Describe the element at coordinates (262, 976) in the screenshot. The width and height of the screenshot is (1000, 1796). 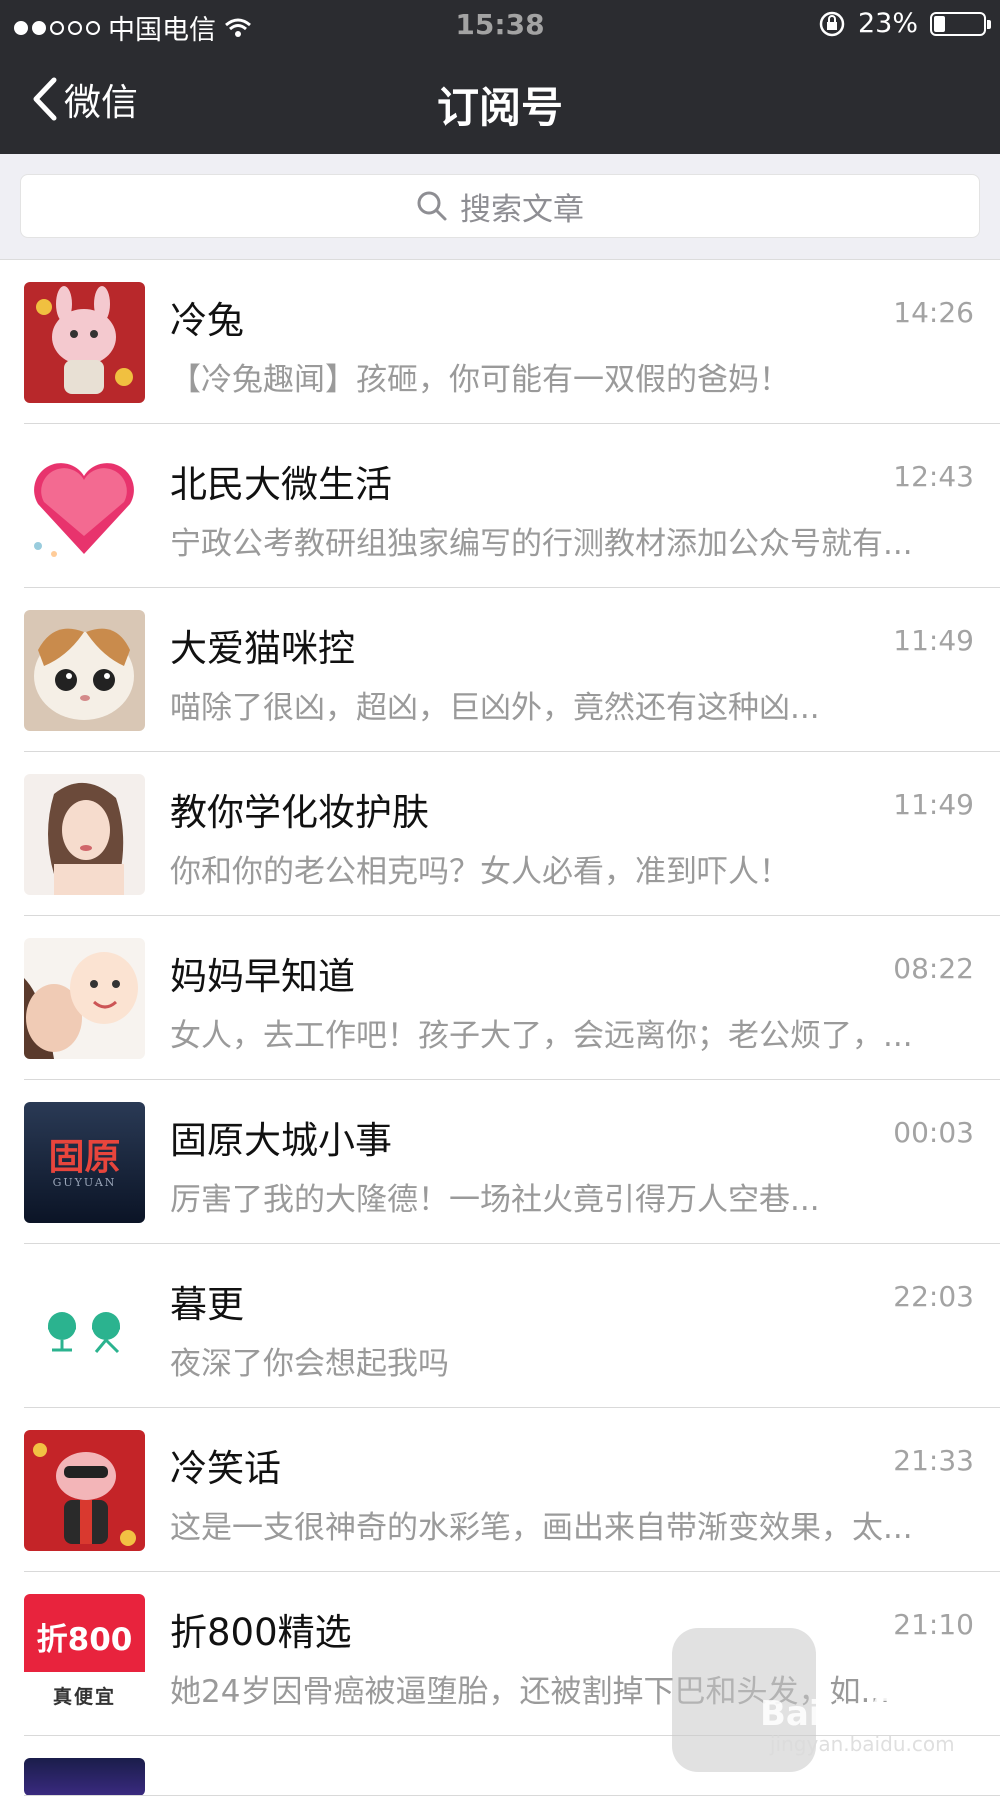
I see `item-name: 妈妈早知道` at that location.